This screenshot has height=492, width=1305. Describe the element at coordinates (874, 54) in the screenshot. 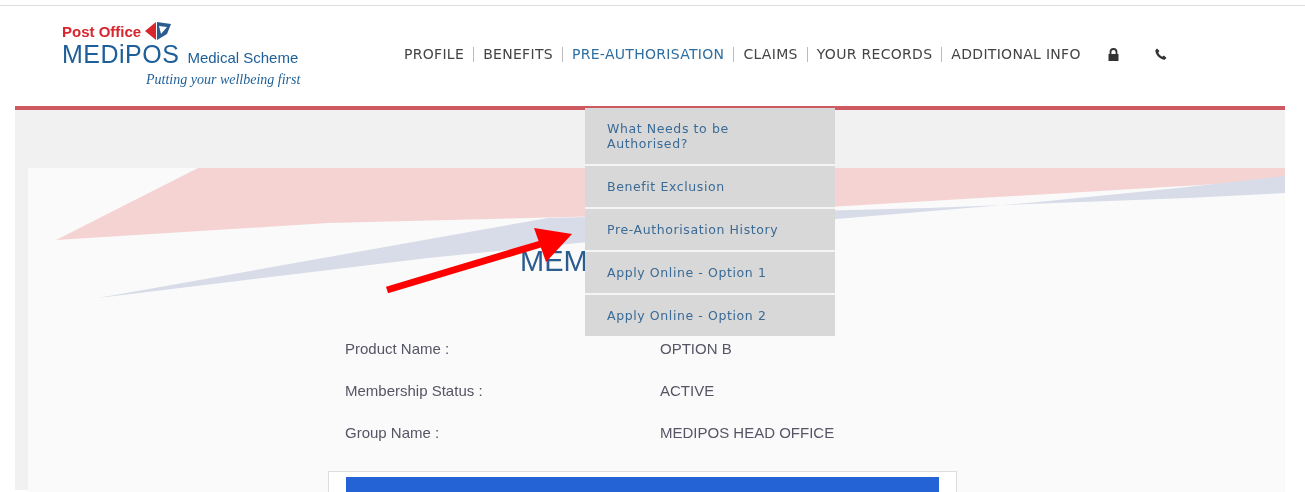

I see `nav-link: YOUR RECORDS` at that location.